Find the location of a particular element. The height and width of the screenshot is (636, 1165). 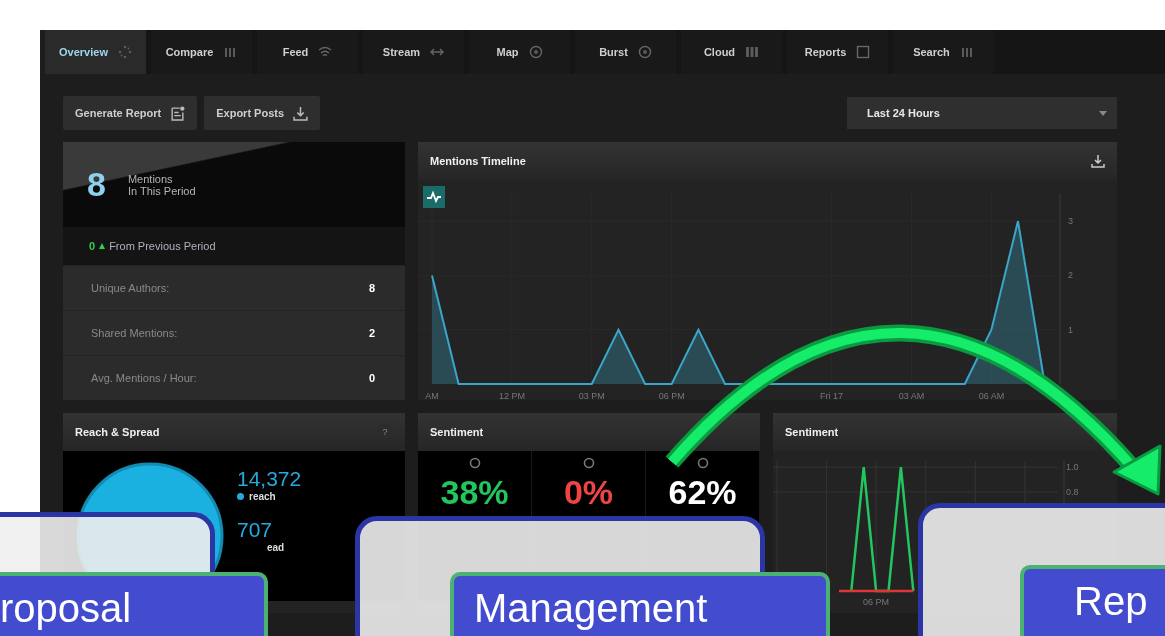

axis-label: 12 PM is located at coordinates (511, 396).